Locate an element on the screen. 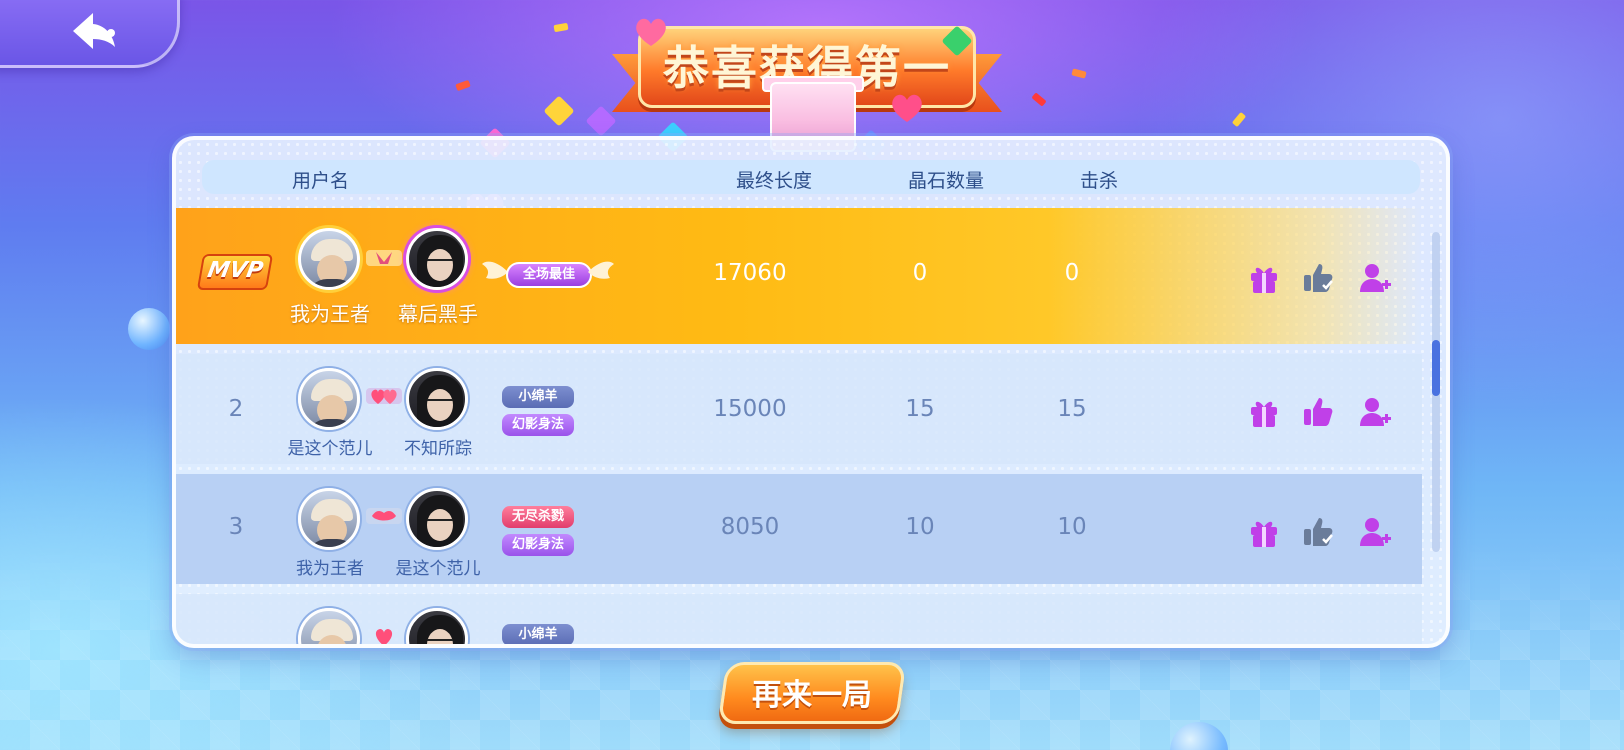 This screenshot has width=1624, height=750. kills-value: 15 is located at coordinates (1072, 409).